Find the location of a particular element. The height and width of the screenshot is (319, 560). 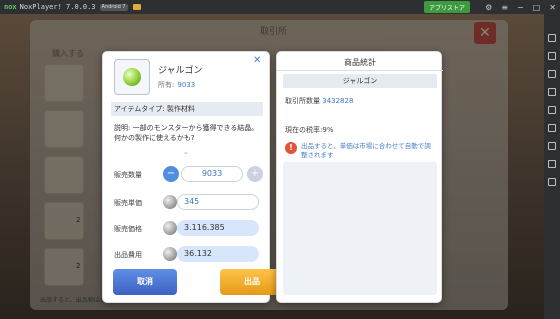

screenshot-icon is located at coordinates (552, 110).